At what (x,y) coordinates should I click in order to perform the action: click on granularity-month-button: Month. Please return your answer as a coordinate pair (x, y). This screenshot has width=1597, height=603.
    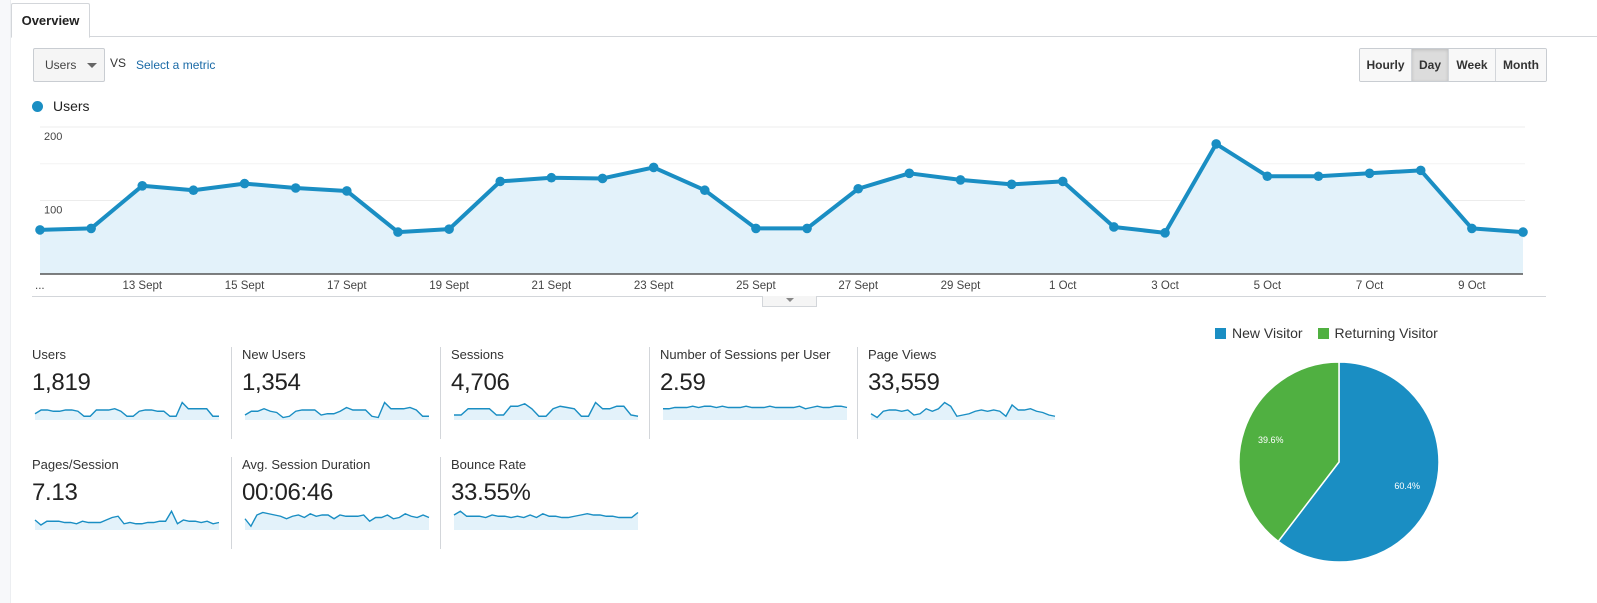
    Looking at the image, I should click on (1521, 65).